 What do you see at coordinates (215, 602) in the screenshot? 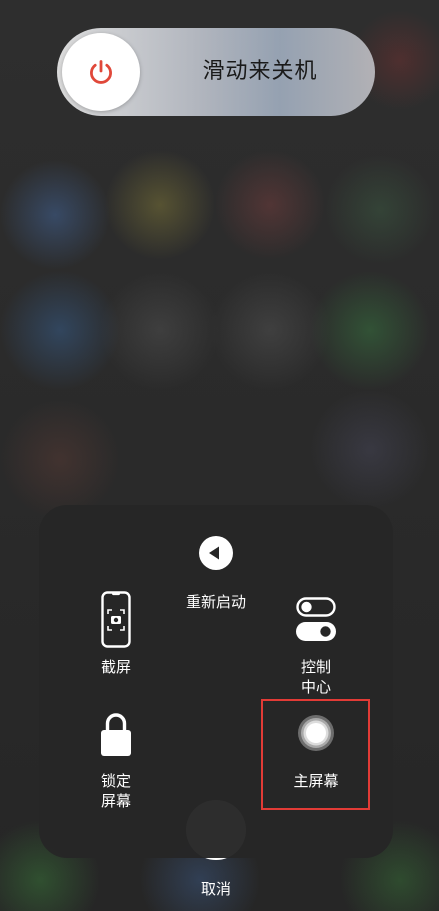
I see `restart-label: 重新启动` at bounding box center [215, 602].